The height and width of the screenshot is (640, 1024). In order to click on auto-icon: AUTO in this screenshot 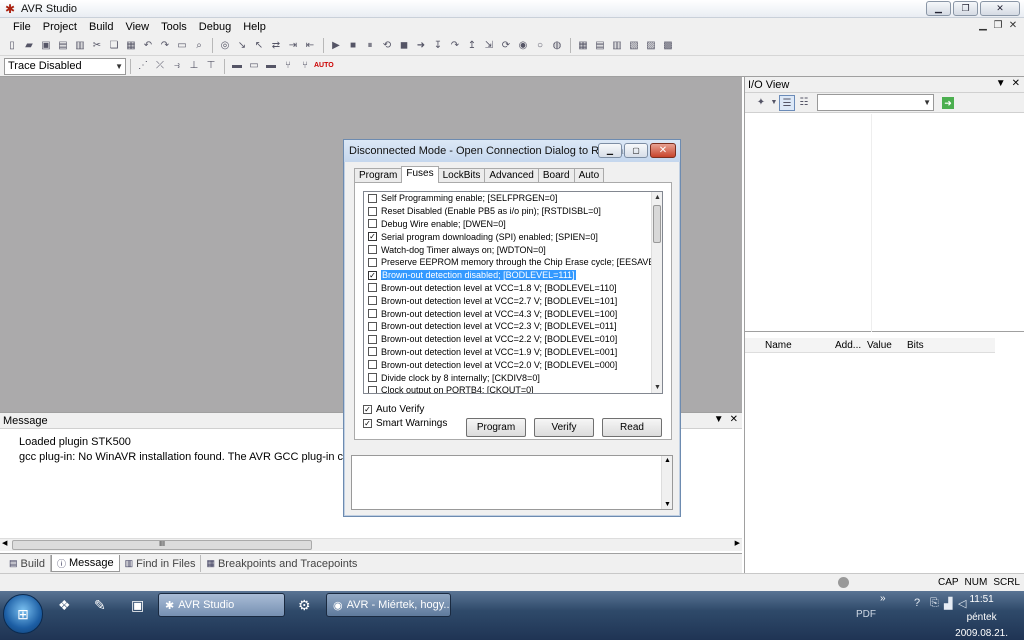, I will do `click(324, 66)`.